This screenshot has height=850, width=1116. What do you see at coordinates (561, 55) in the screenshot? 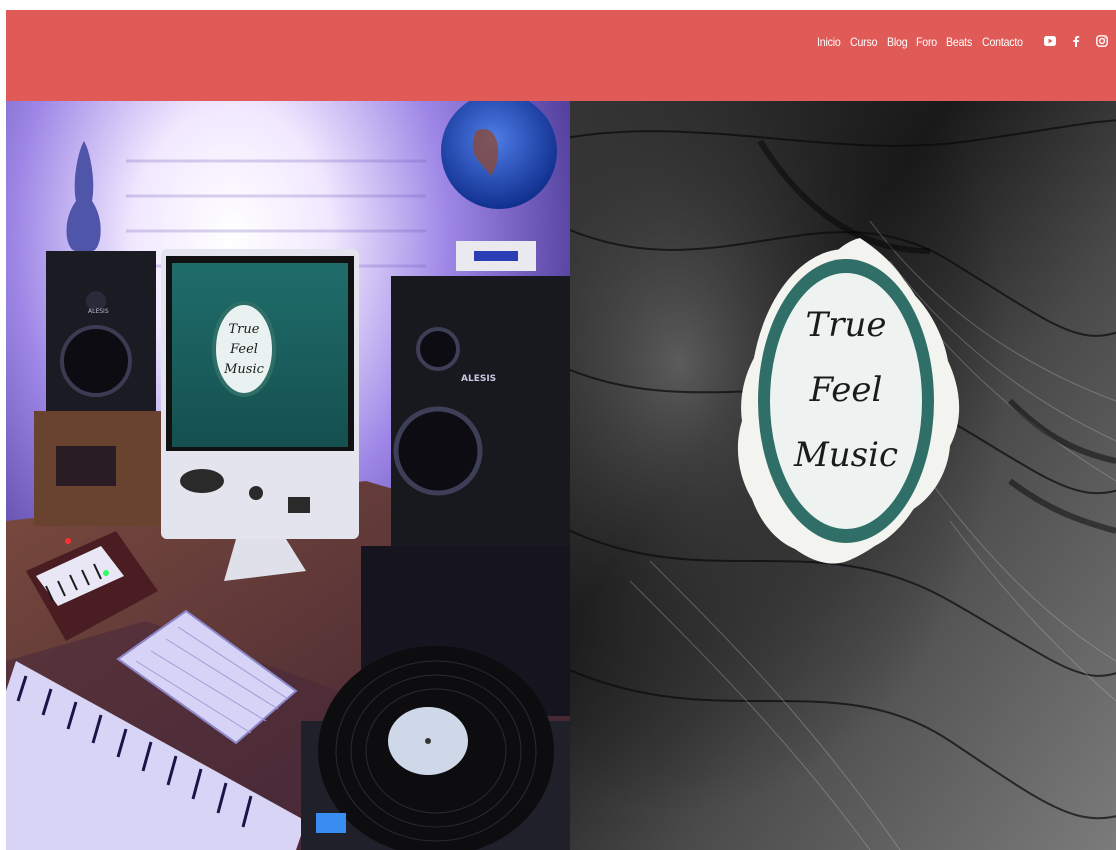
I see `site-header: Inicio Curso Blog Foro Beats Contacto` at bounding box center [561, 55].